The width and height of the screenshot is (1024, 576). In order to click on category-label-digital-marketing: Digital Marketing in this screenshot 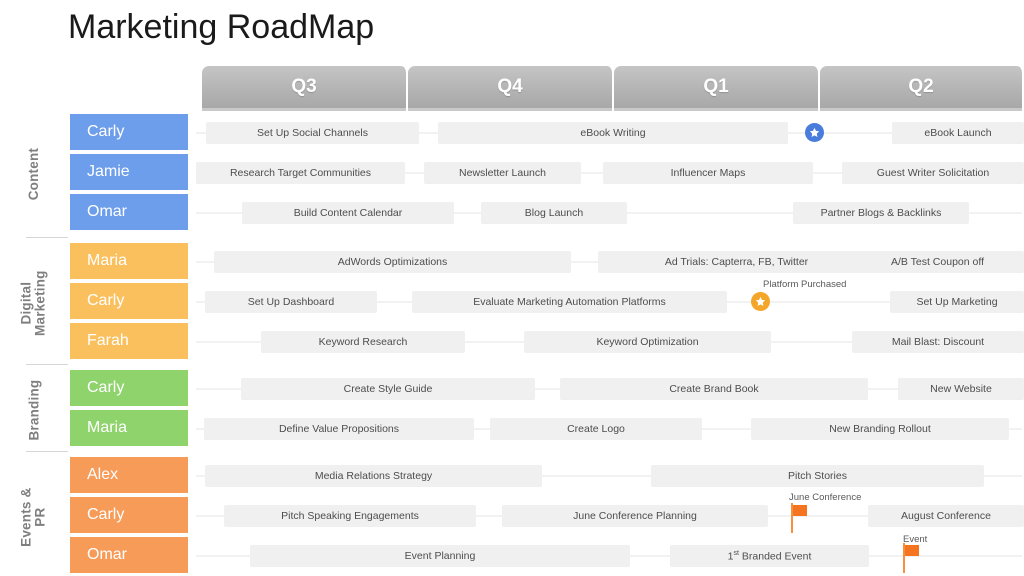, I will do `click(34, 303)`.